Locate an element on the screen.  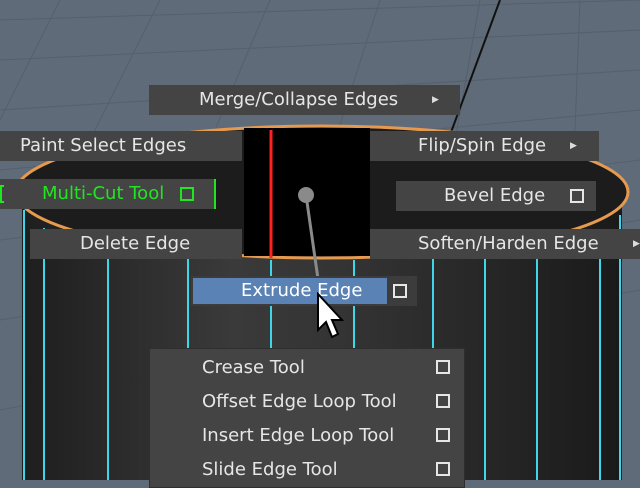
insert-edge-loop-tool-label: Insert Edge Loop Tool is located at coordinates (298, 435).